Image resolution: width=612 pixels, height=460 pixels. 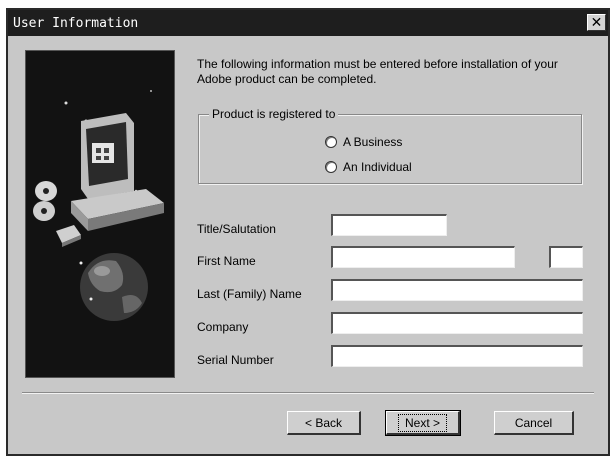 I want to click on radio-business-label: A Business, so click(x=373, y=142).